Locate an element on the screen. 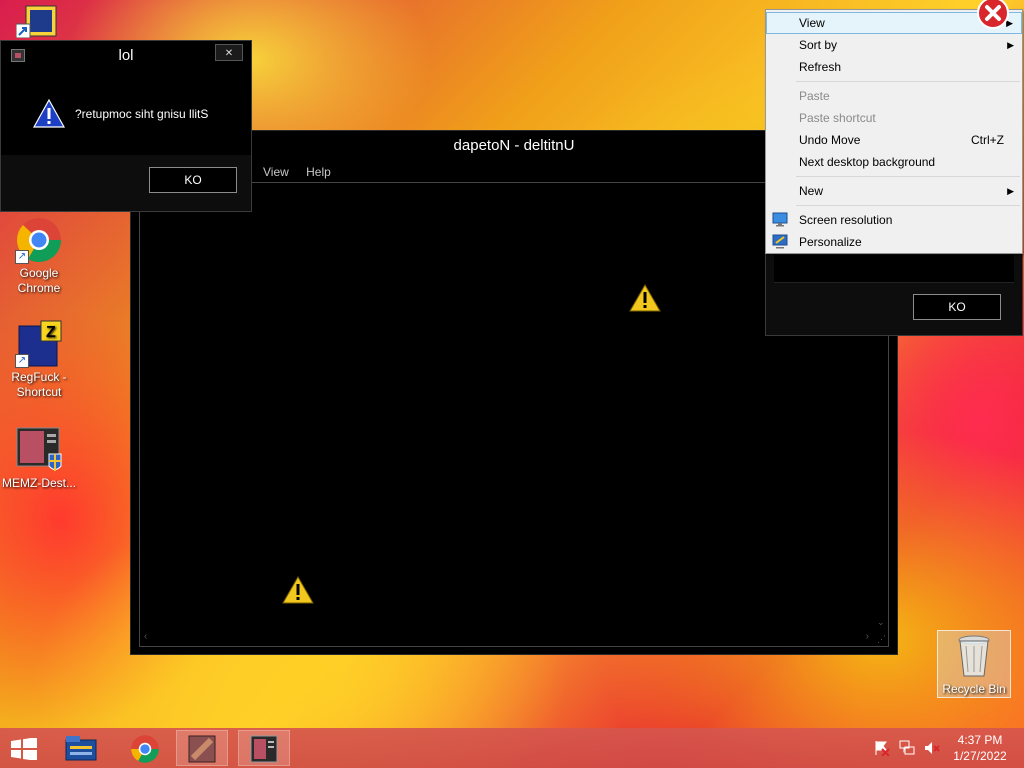  action-center-icon is located at coordinates (882, 749).